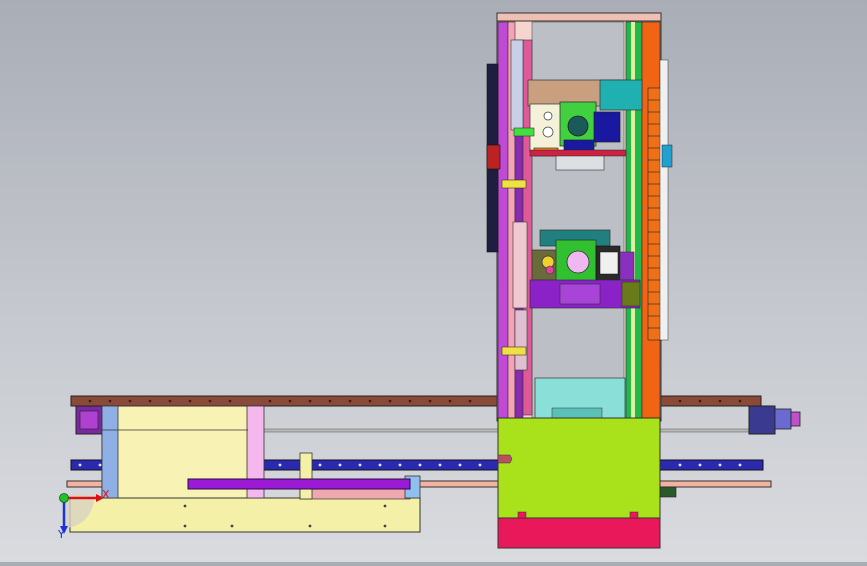 Image resolution: width=867 pixels, height=566 pixels. Describe the element at coordinates (106, 494) in the screenshot. I see `x-axis-label: X` at that location.